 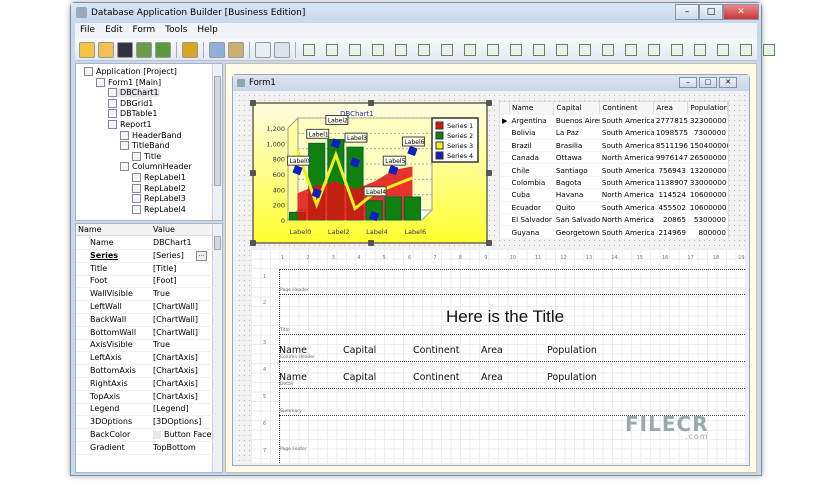 What do you see at coordinates (531, 232) in the screenshot?
I see `grid-cell: Guyana` at bounding box center [531, 232].